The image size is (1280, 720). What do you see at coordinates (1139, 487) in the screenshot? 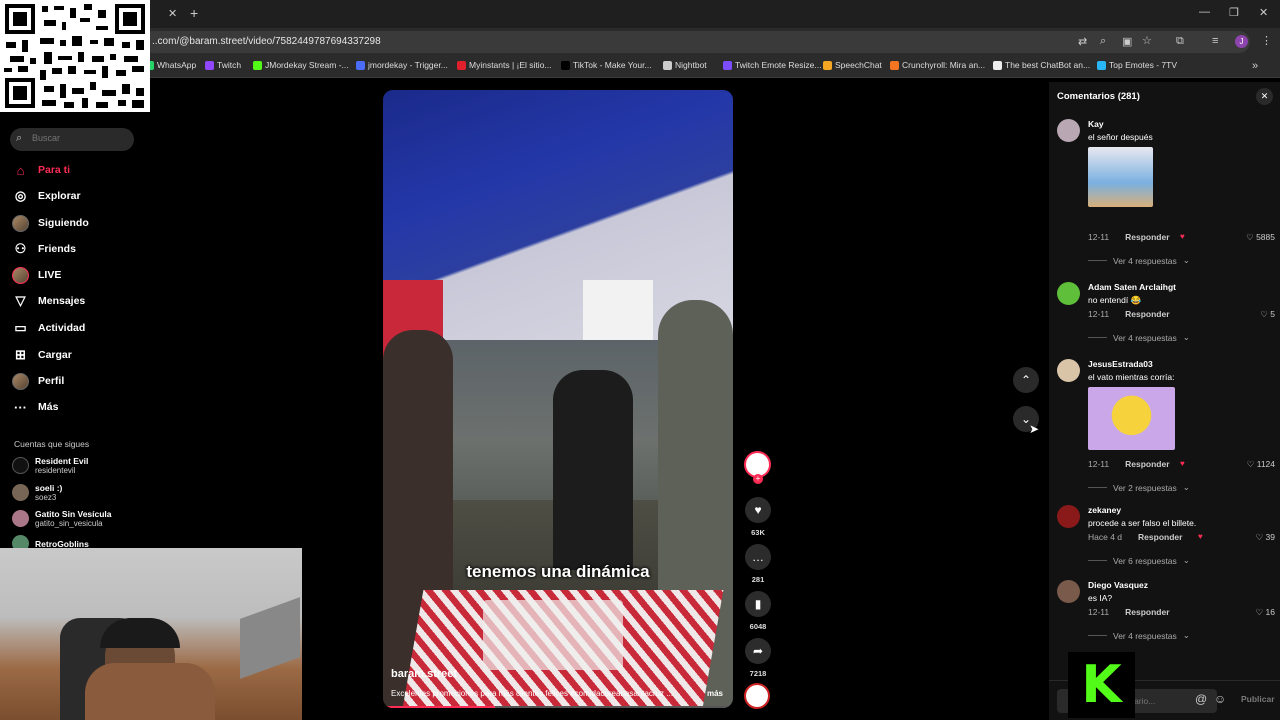
I see `view-replies-button: Ver 2 respuestas ⌄` at bounding box center [1139, 487].